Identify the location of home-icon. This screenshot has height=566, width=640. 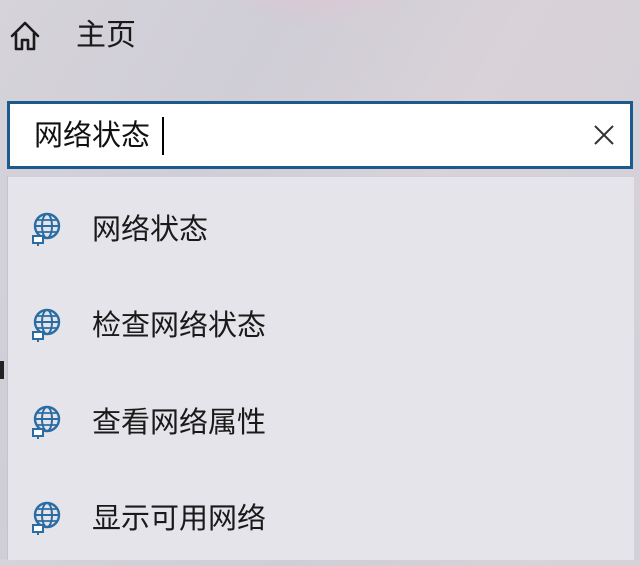
(25, 36).